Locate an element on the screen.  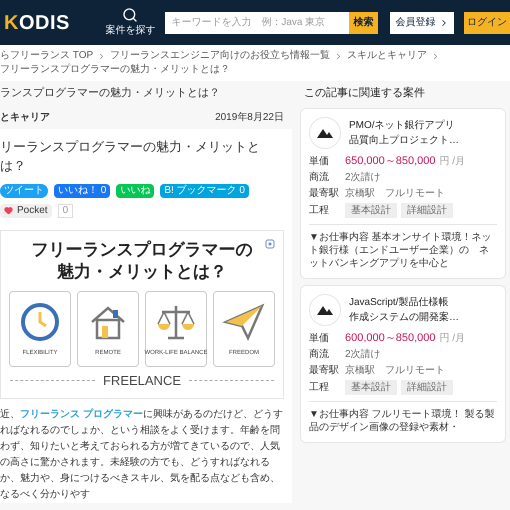
breadcrumb-link: フリーランスプログラマーの魅力・メリットとは？ is located at coordinates (115, 70).